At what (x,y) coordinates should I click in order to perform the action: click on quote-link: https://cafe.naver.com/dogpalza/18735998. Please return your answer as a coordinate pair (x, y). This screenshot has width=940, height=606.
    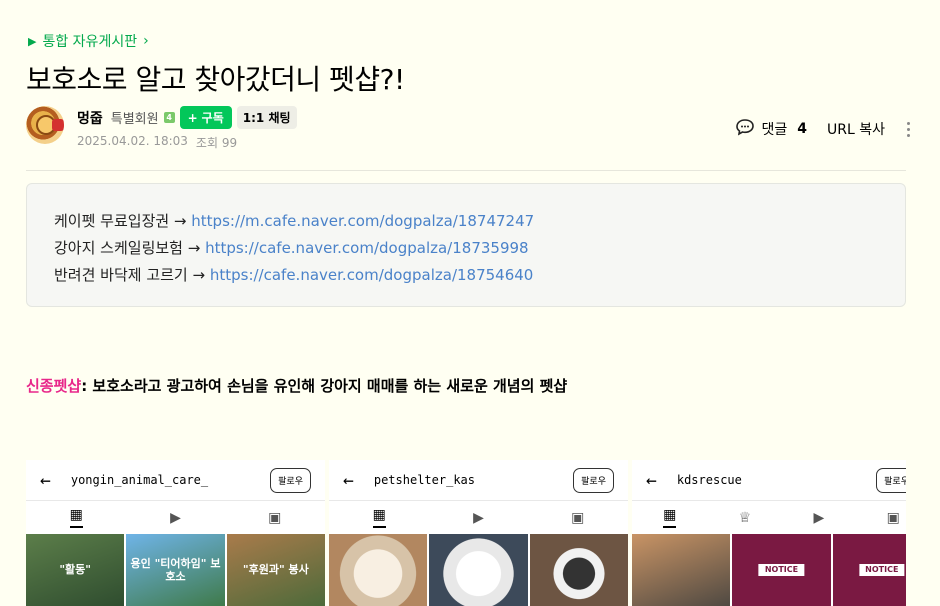
    Looking at the image, I should click on (367, 248).